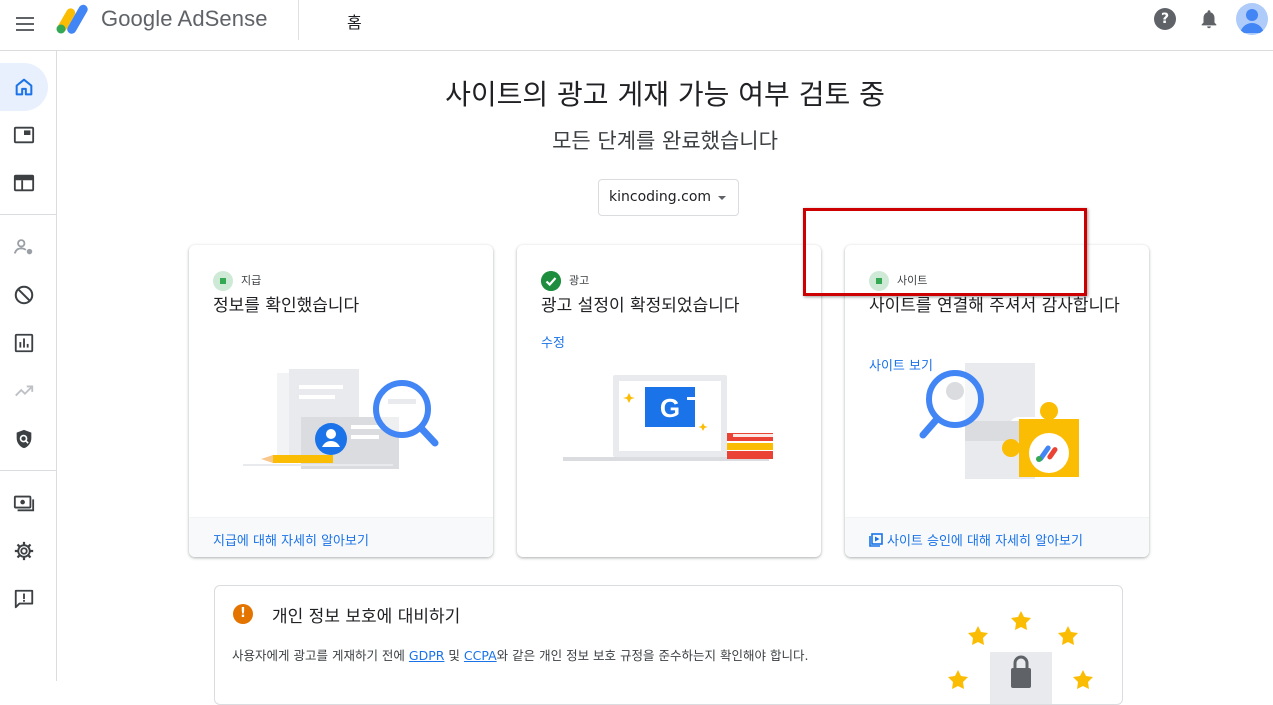  Describe the element at coordinates (994, 306) in the screenshot. I see `card-heading: 사이트를 연결해 주셔서 감사합니다` at that location.